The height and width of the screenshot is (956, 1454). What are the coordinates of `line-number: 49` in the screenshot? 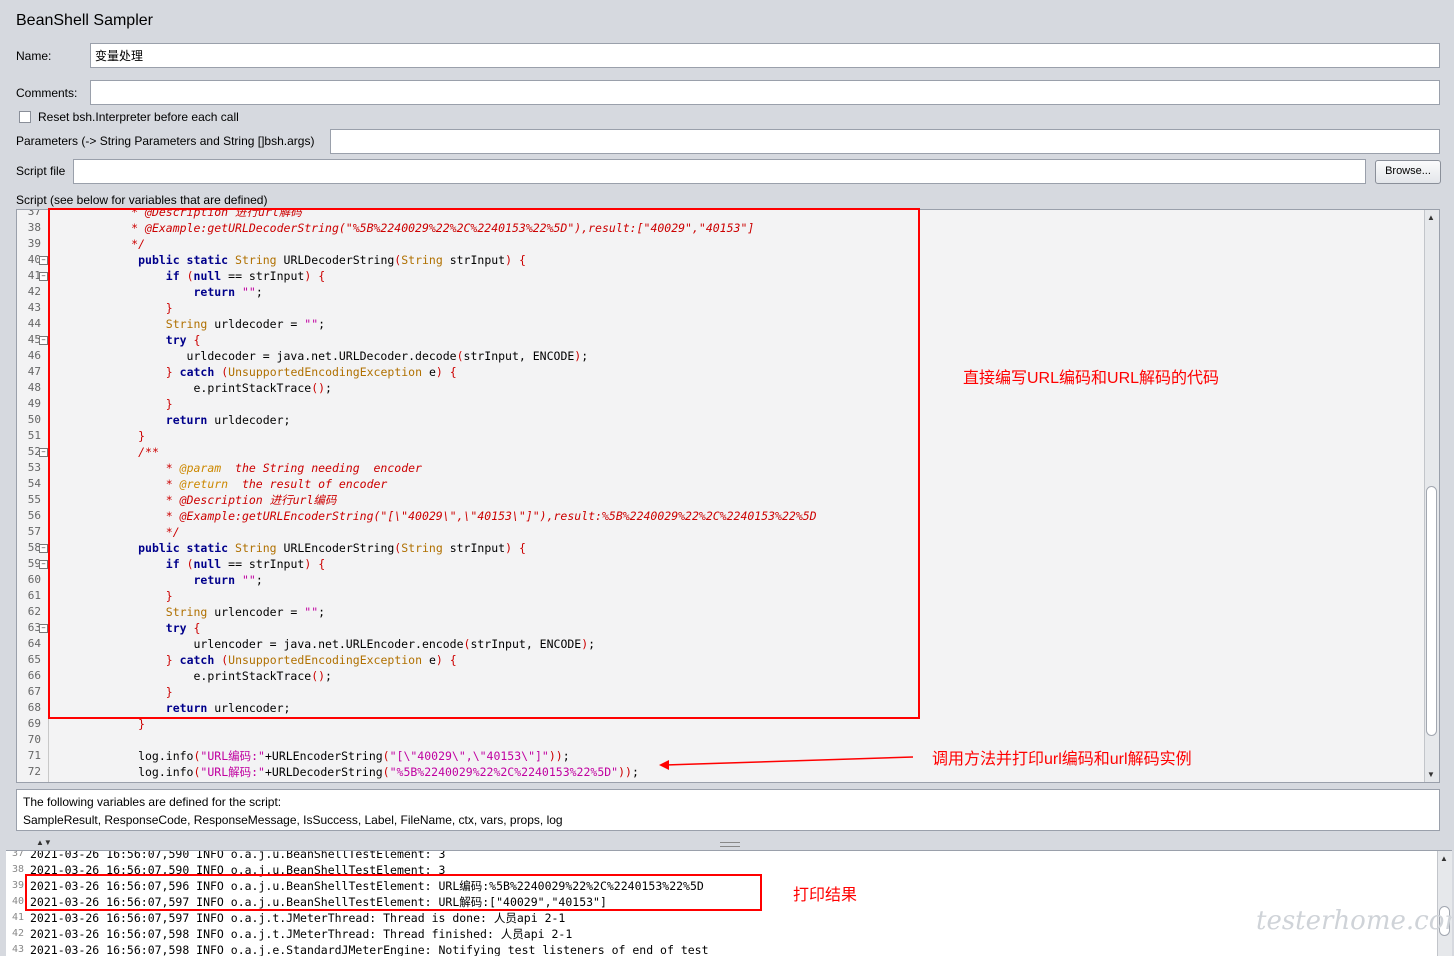 It's located at (34, 403).